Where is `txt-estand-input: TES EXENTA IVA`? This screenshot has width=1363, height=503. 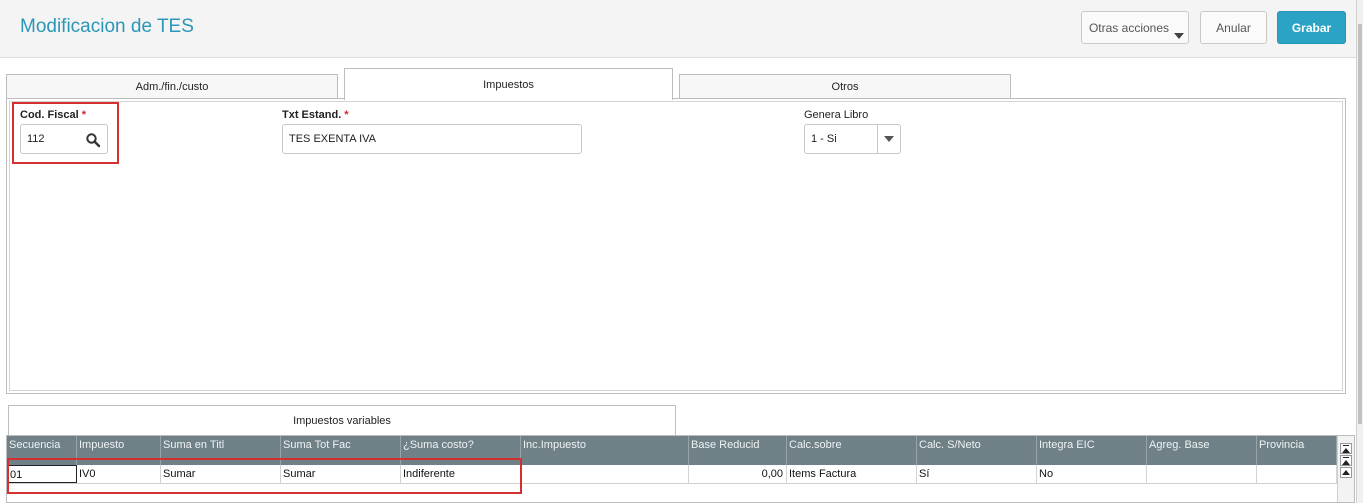 txt-estand-input: TES EXENTA IVA is located at coordinates (432, 139).